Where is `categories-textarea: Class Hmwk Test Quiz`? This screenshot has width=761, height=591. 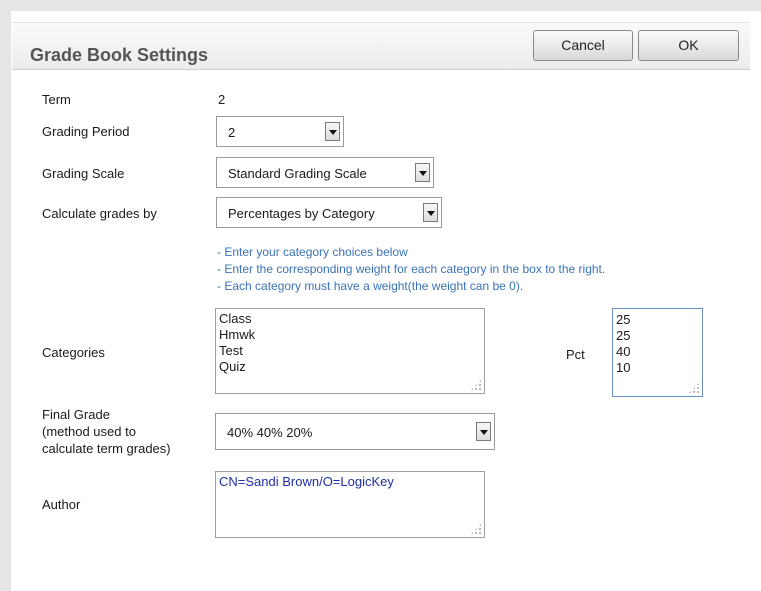
categories-textarea: Class Hmwk Test Quiz is located at coordinates (350, 351).